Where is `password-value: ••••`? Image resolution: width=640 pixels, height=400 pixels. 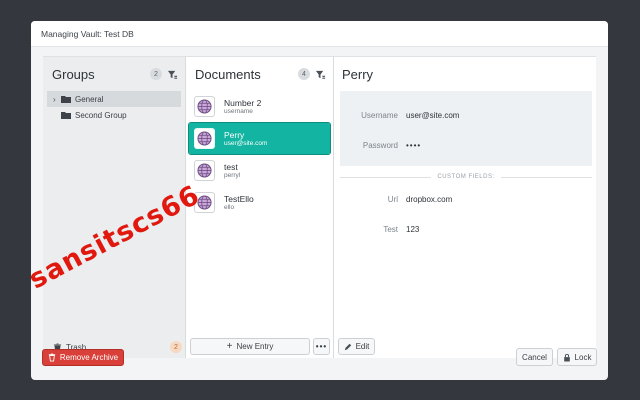 password-value: •••• is located at coordinates (413, 145).